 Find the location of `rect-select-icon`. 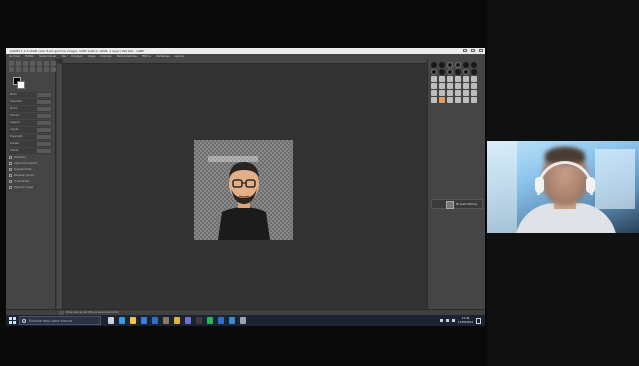

rect-select-icon is located at coordinates (25, 63).